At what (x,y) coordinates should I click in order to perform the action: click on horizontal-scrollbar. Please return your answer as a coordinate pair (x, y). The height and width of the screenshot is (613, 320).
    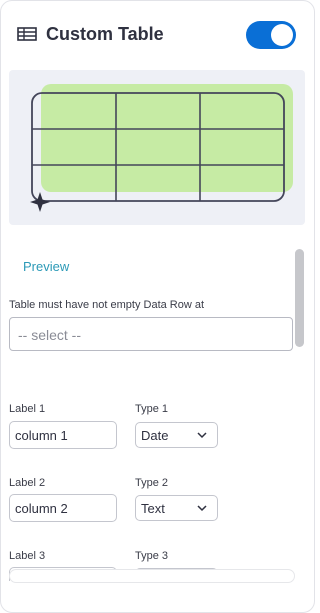
    Looking at the image, I should click on (152, 576).